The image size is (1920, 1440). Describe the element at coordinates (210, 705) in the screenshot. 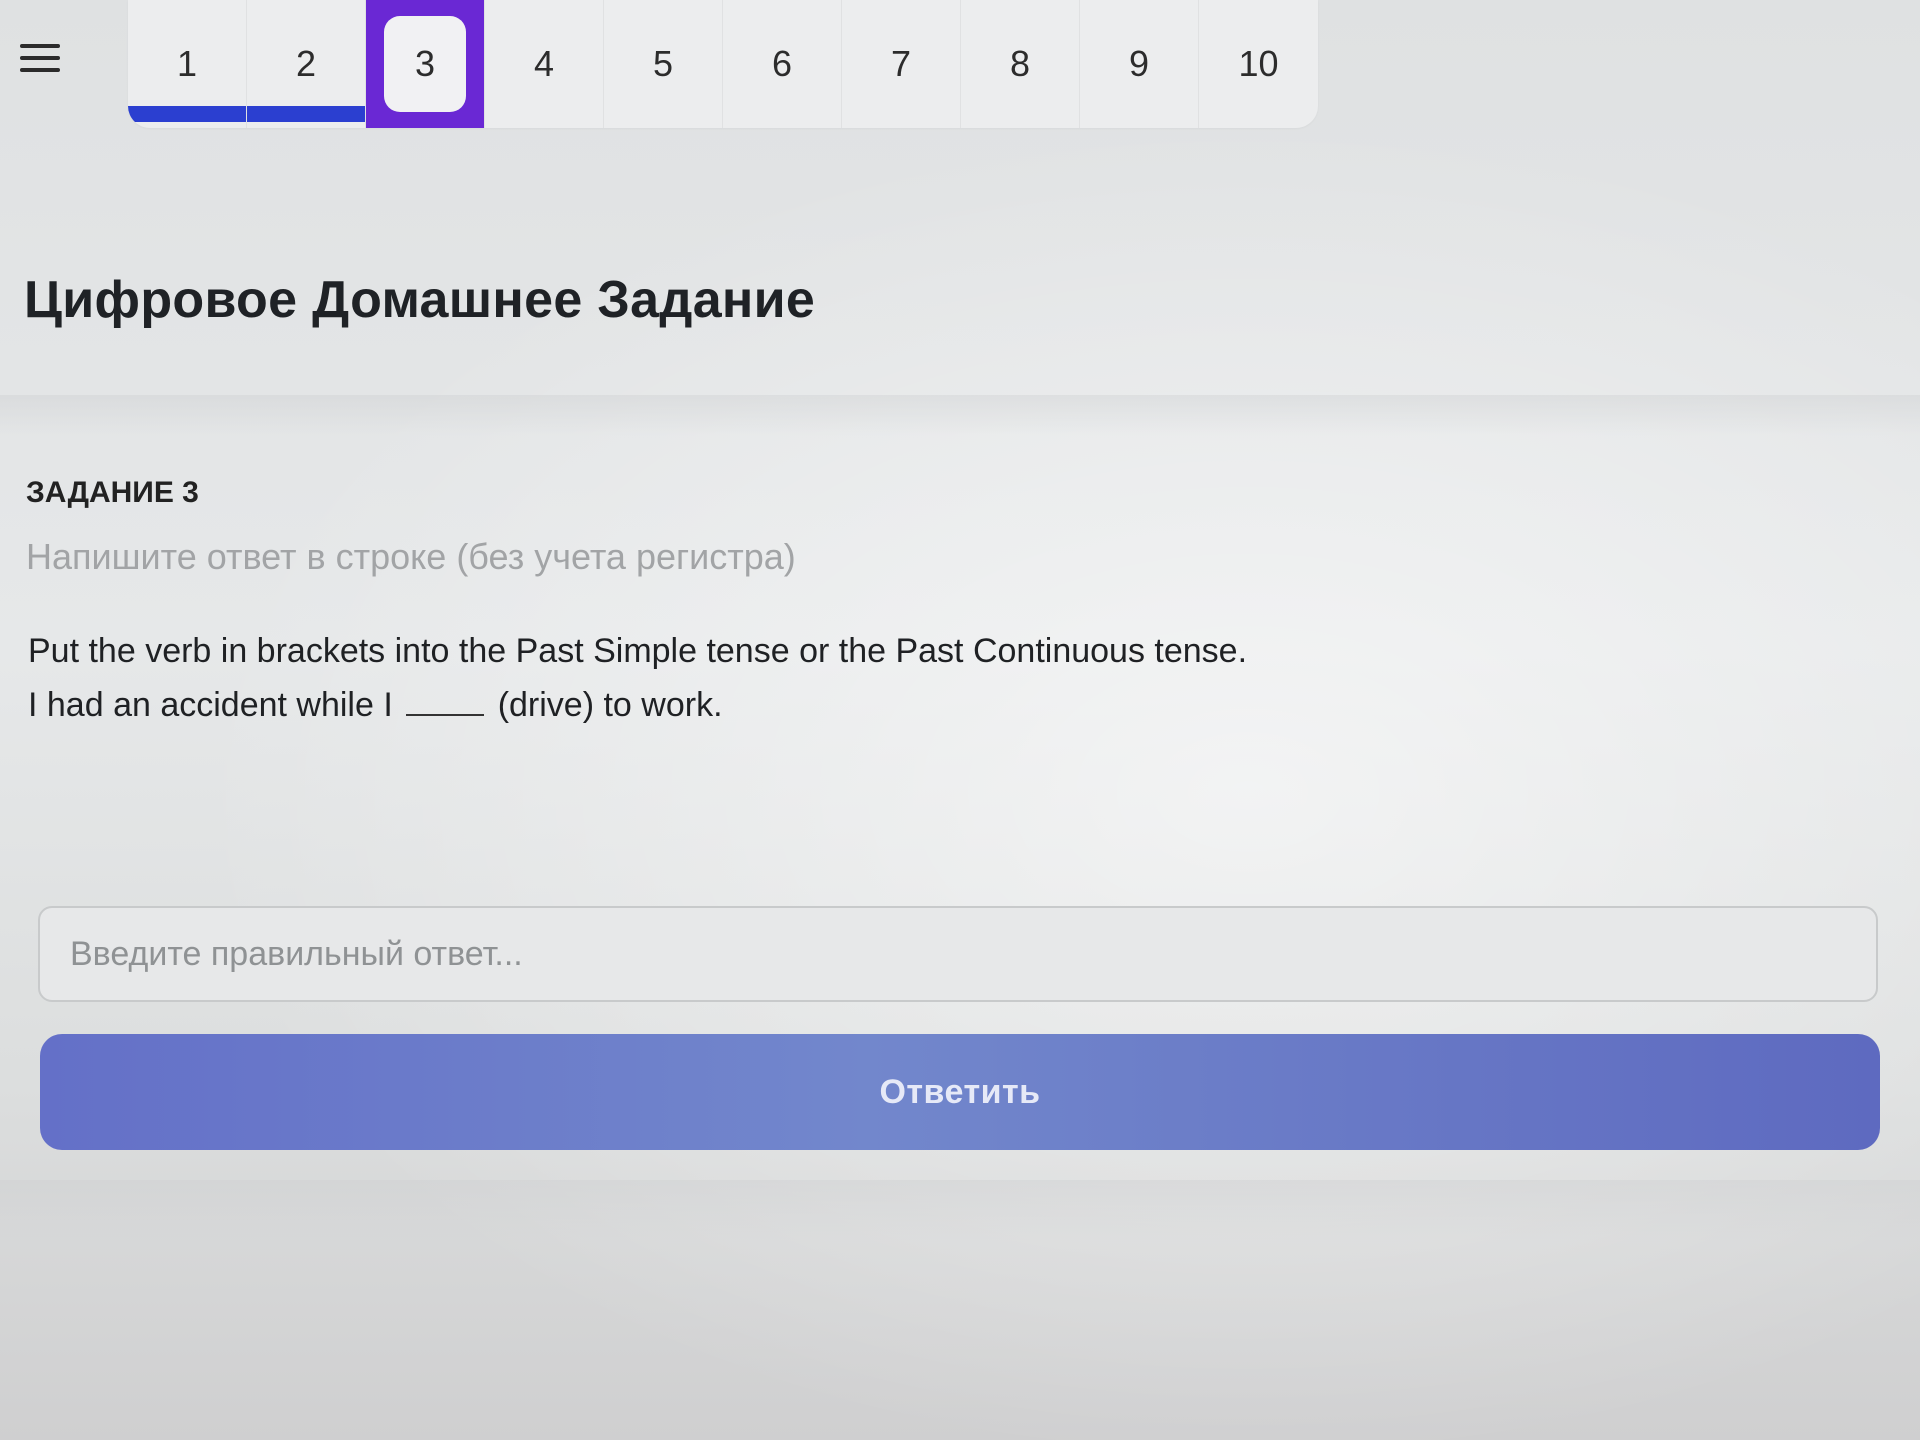

I see `sentence-before-blank: I had an accident while I` at that location.